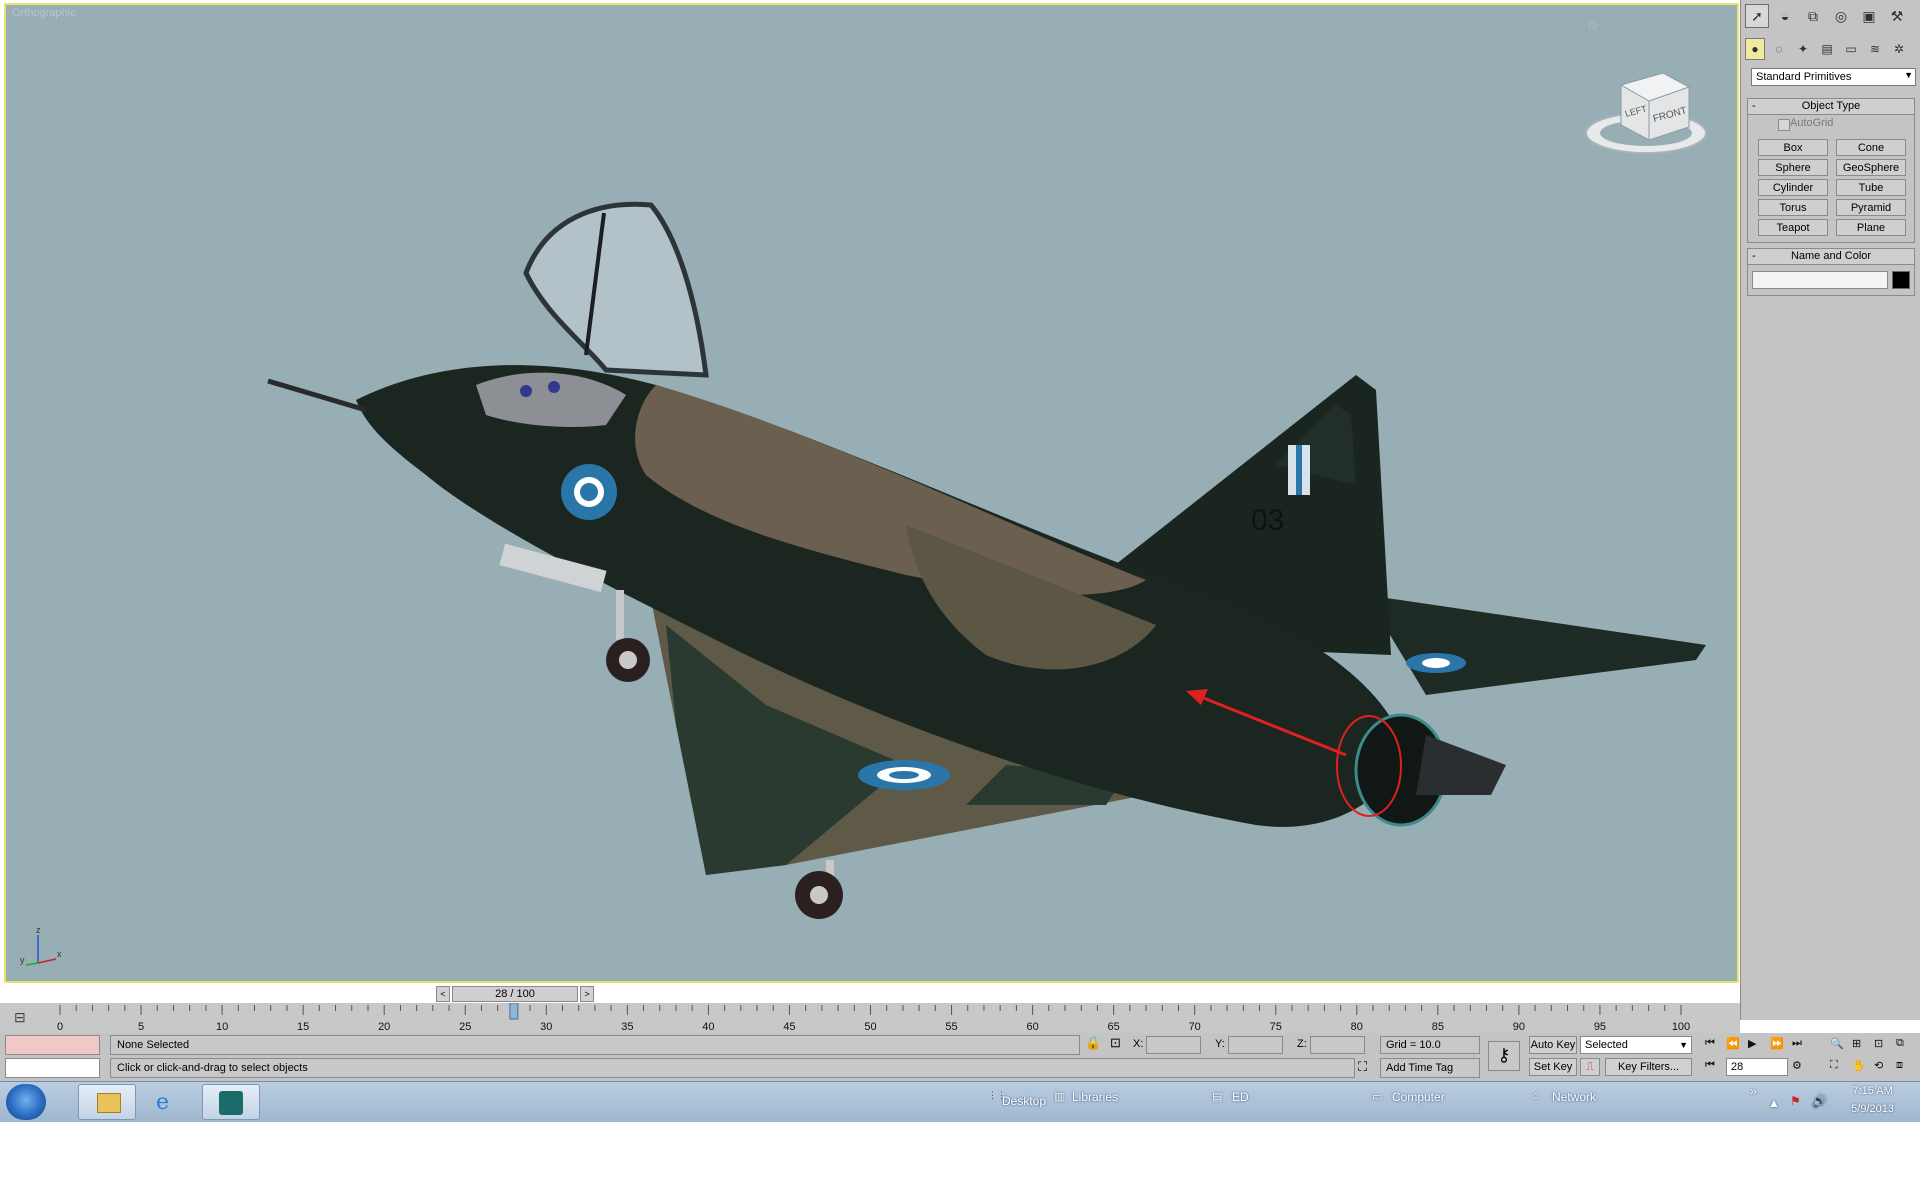  What do you see at coordinates (1851, 49) in the screenshot?
I see `helpers-icon: ▭` at bounding box center [1851, 49].